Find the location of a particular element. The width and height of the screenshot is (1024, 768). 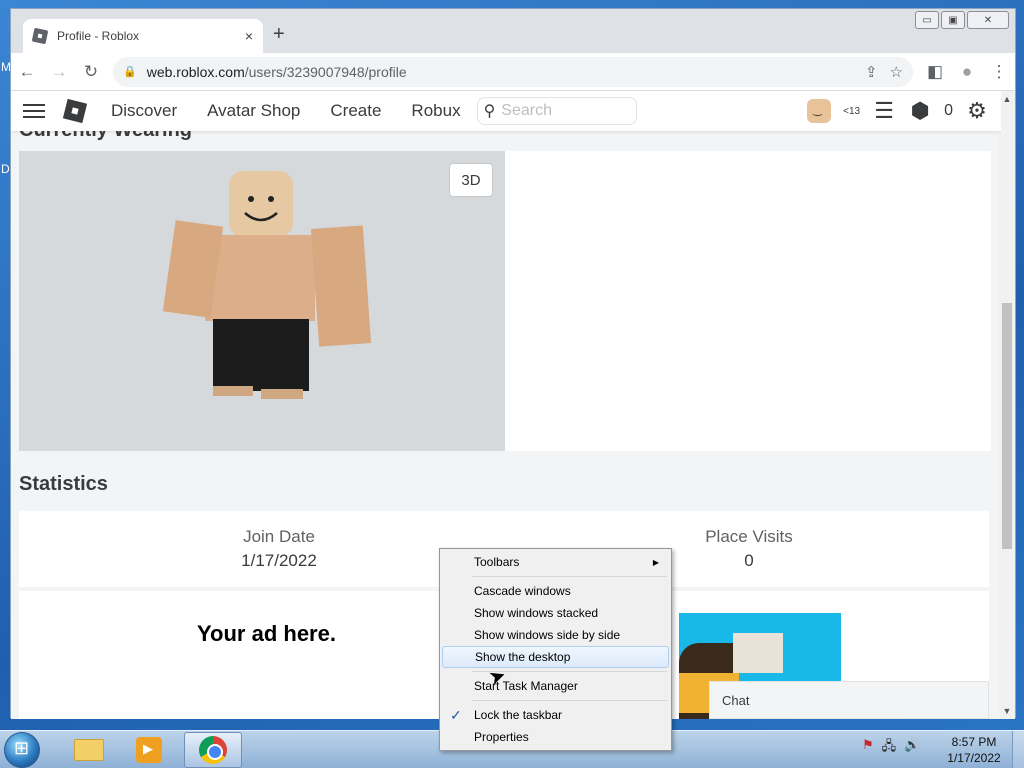

start-button is located at coordinates (22, 750).